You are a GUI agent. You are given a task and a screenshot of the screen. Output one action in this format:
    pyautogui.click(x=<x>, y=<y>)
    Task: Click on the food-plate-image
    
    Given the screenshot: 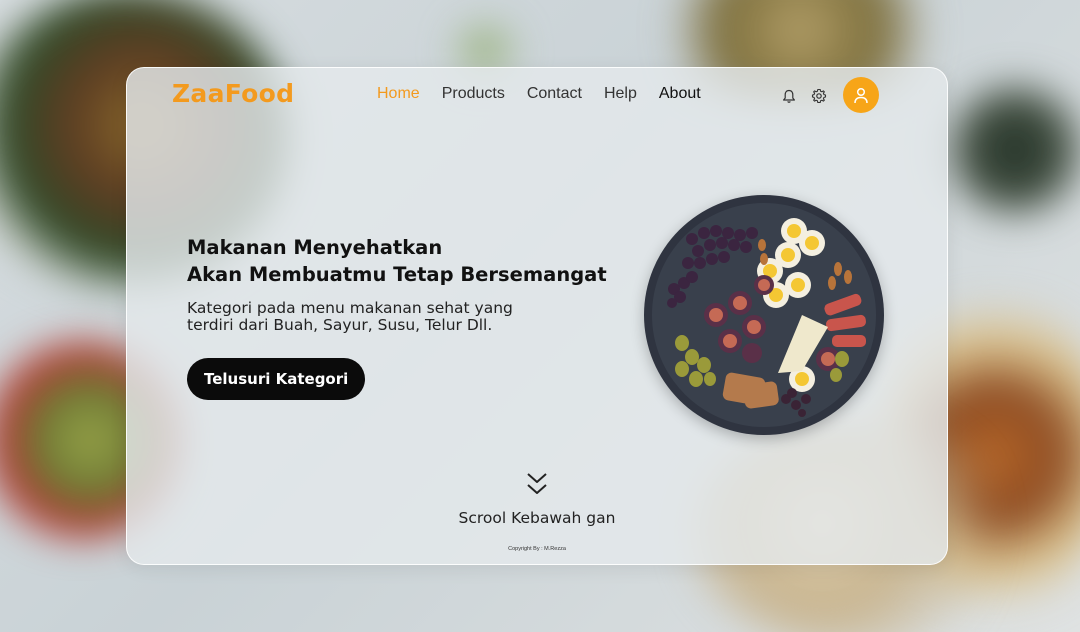 What is the action you would take?
    pyautogui.click(x=764, y=315)
    